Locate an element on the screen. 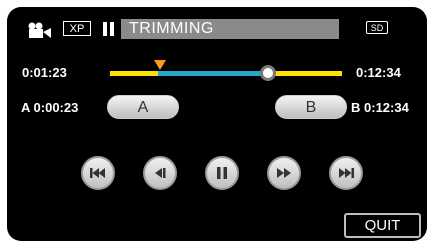 The width and height of the screenshot is (434, 248). b-point-time: 0:12:34 is located at coordinates (386, 107).